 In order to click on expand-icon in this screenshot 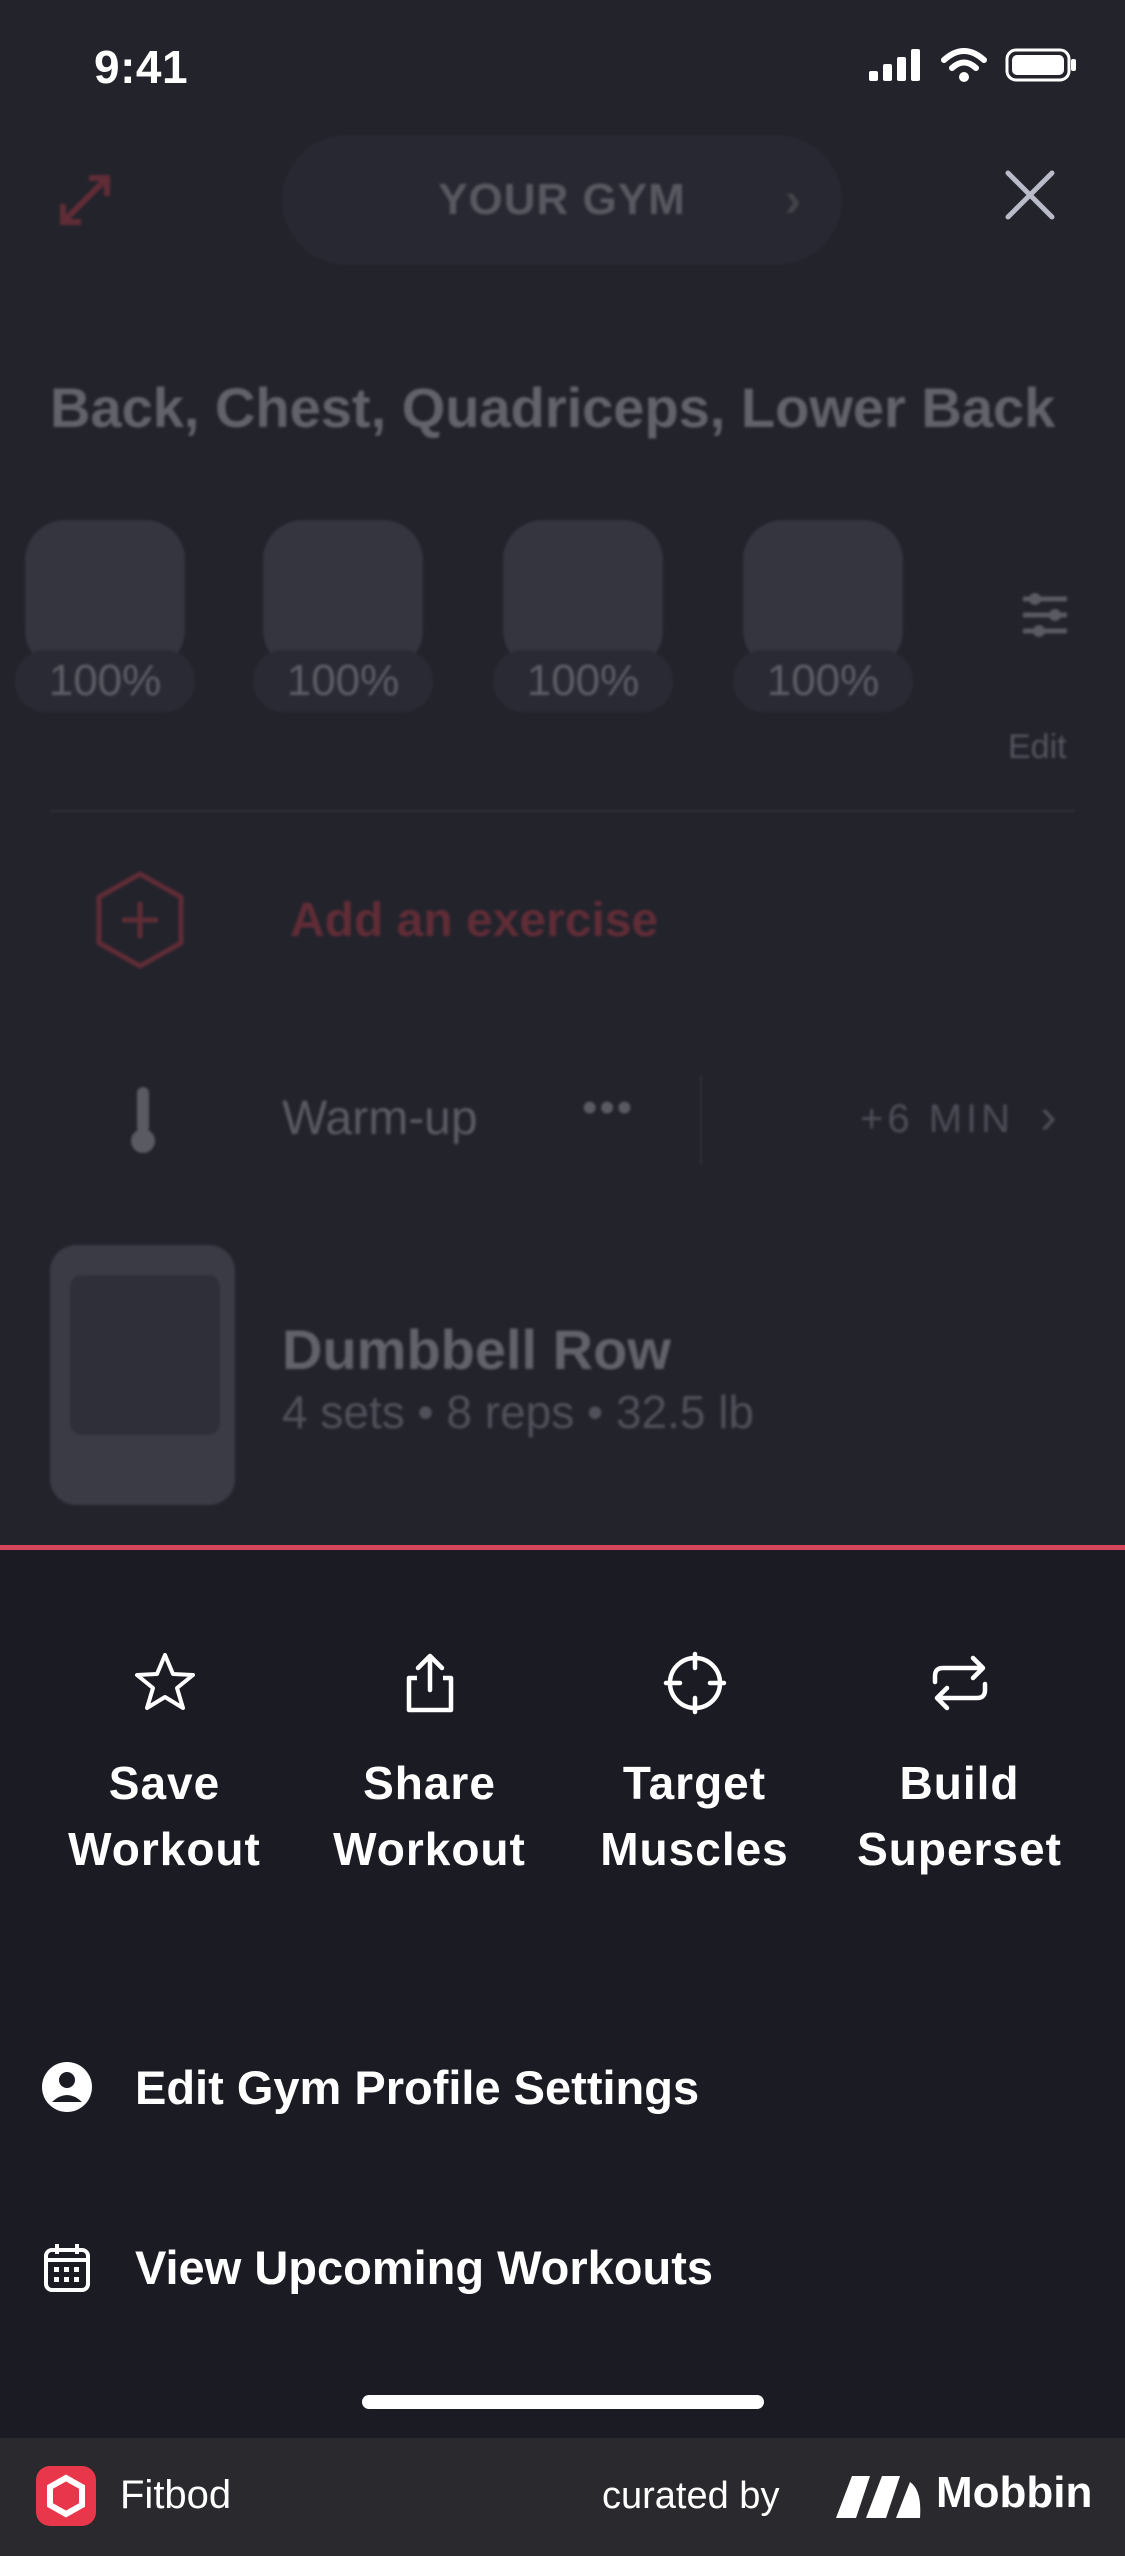, I will do `click(85, 200)`.